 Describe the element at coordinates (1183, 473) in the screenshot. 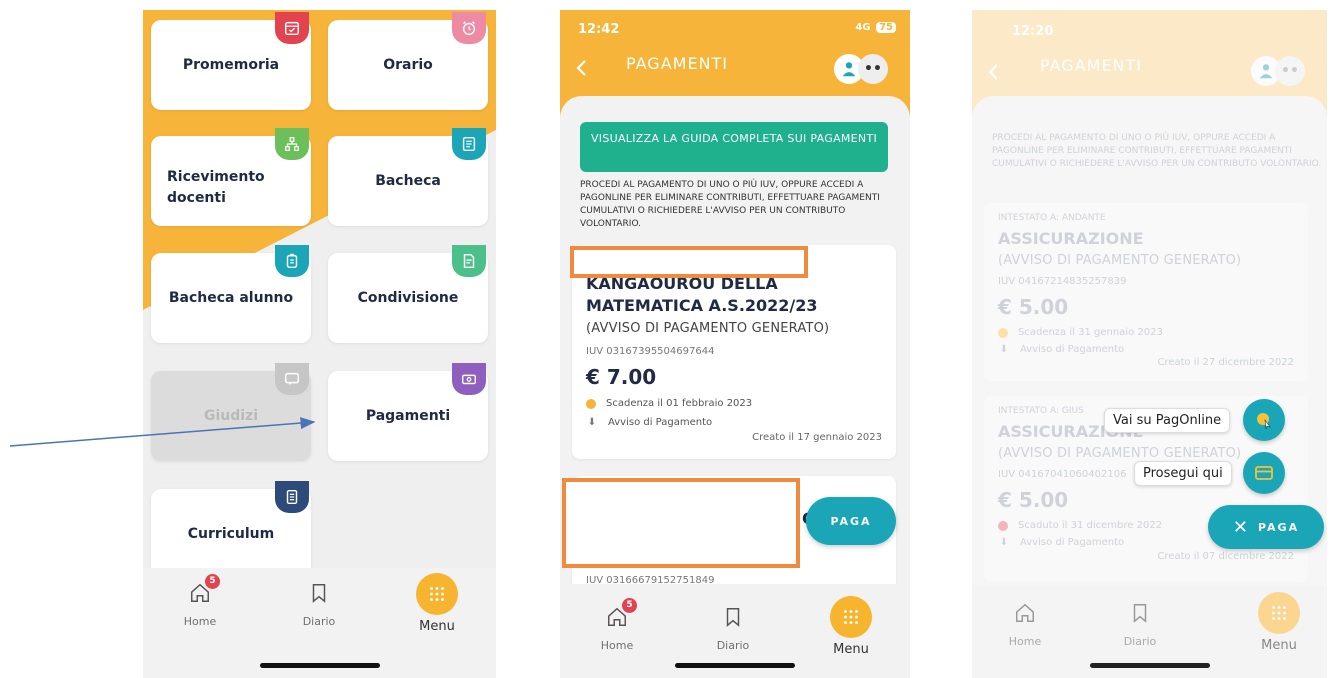

I see `prosegui-label: Prosegui qui` at that location.